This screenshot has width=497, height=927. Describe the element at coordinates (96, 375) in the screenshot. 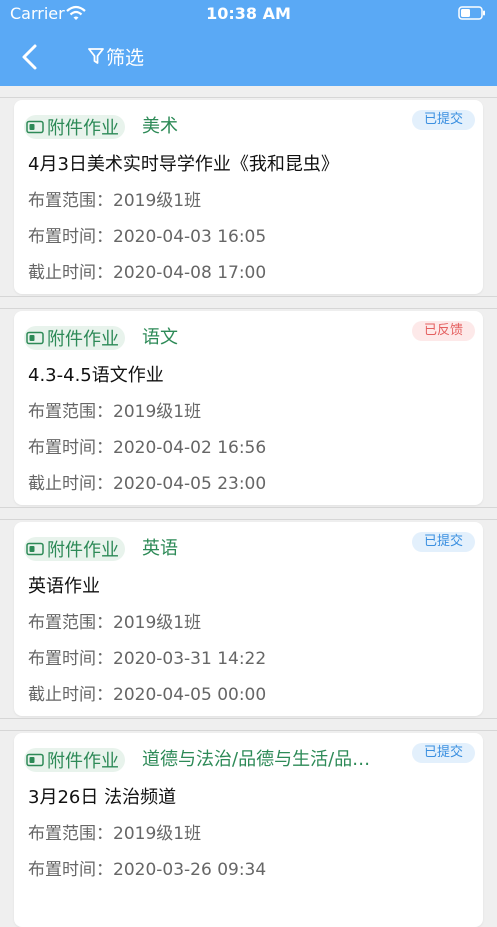

I see `assignment-title: 4.3-4.5语文作业` at that location.